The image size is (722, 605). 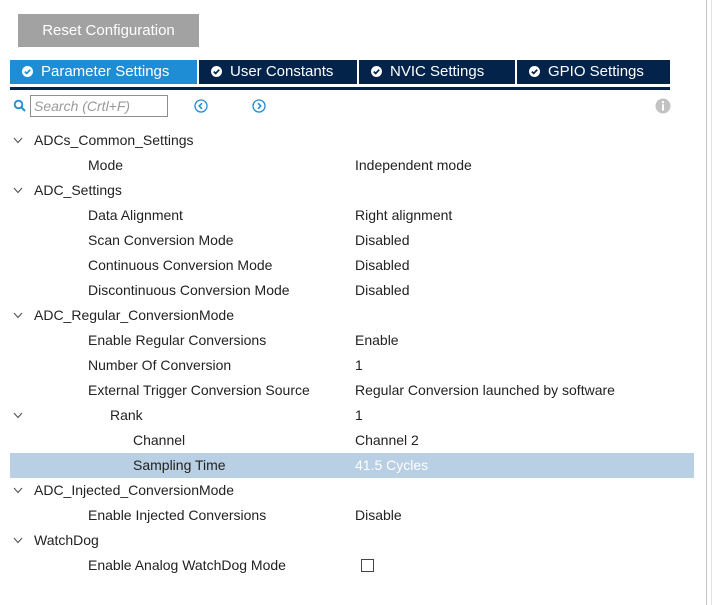 I want to click on param-value: Disable, so click(x=378, y=515).